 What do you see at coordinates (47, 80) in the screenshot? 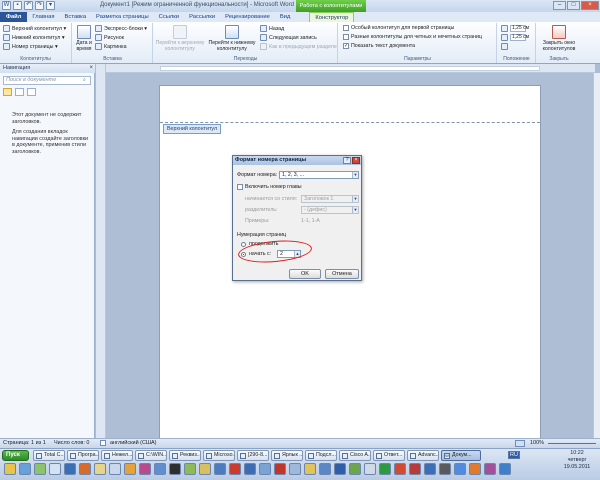
I see `nav-search-input: Поиск в документе ⌕` at bounding box center [47, 80].